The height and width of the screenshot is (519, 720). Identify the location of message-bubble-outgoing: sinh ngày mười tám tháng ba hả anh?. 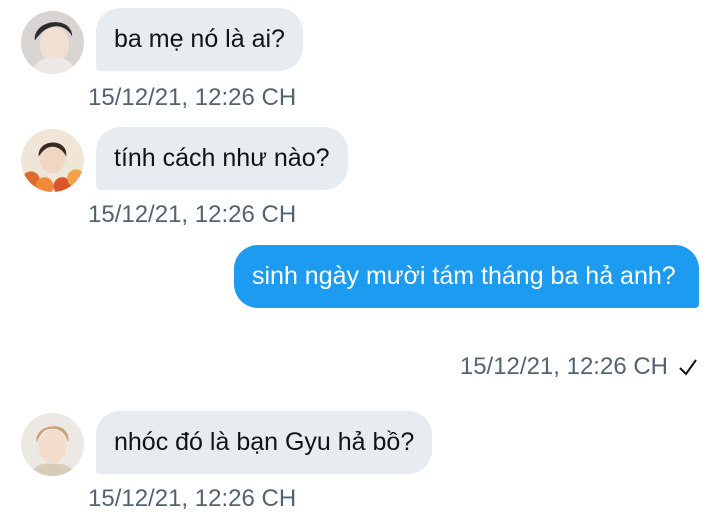
(466, 276).